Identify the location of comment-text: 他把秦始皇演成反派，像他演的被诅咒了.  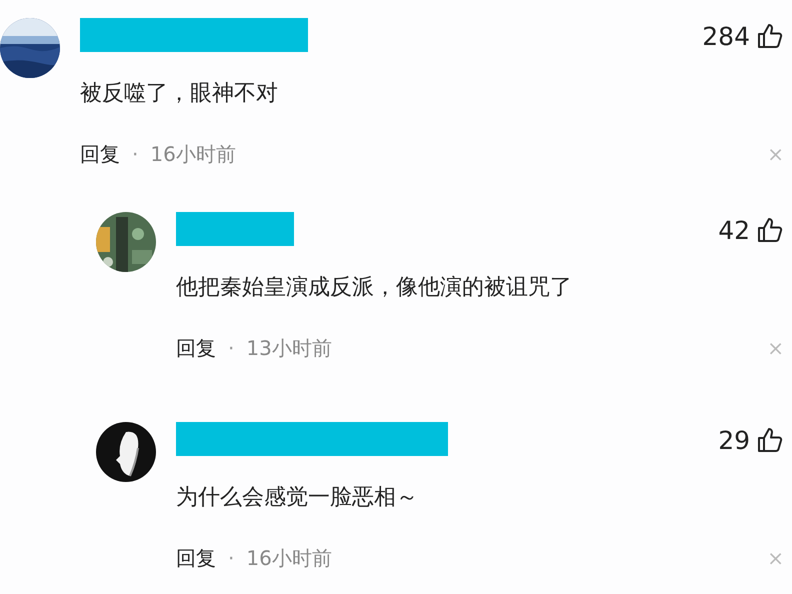
(374, 288).